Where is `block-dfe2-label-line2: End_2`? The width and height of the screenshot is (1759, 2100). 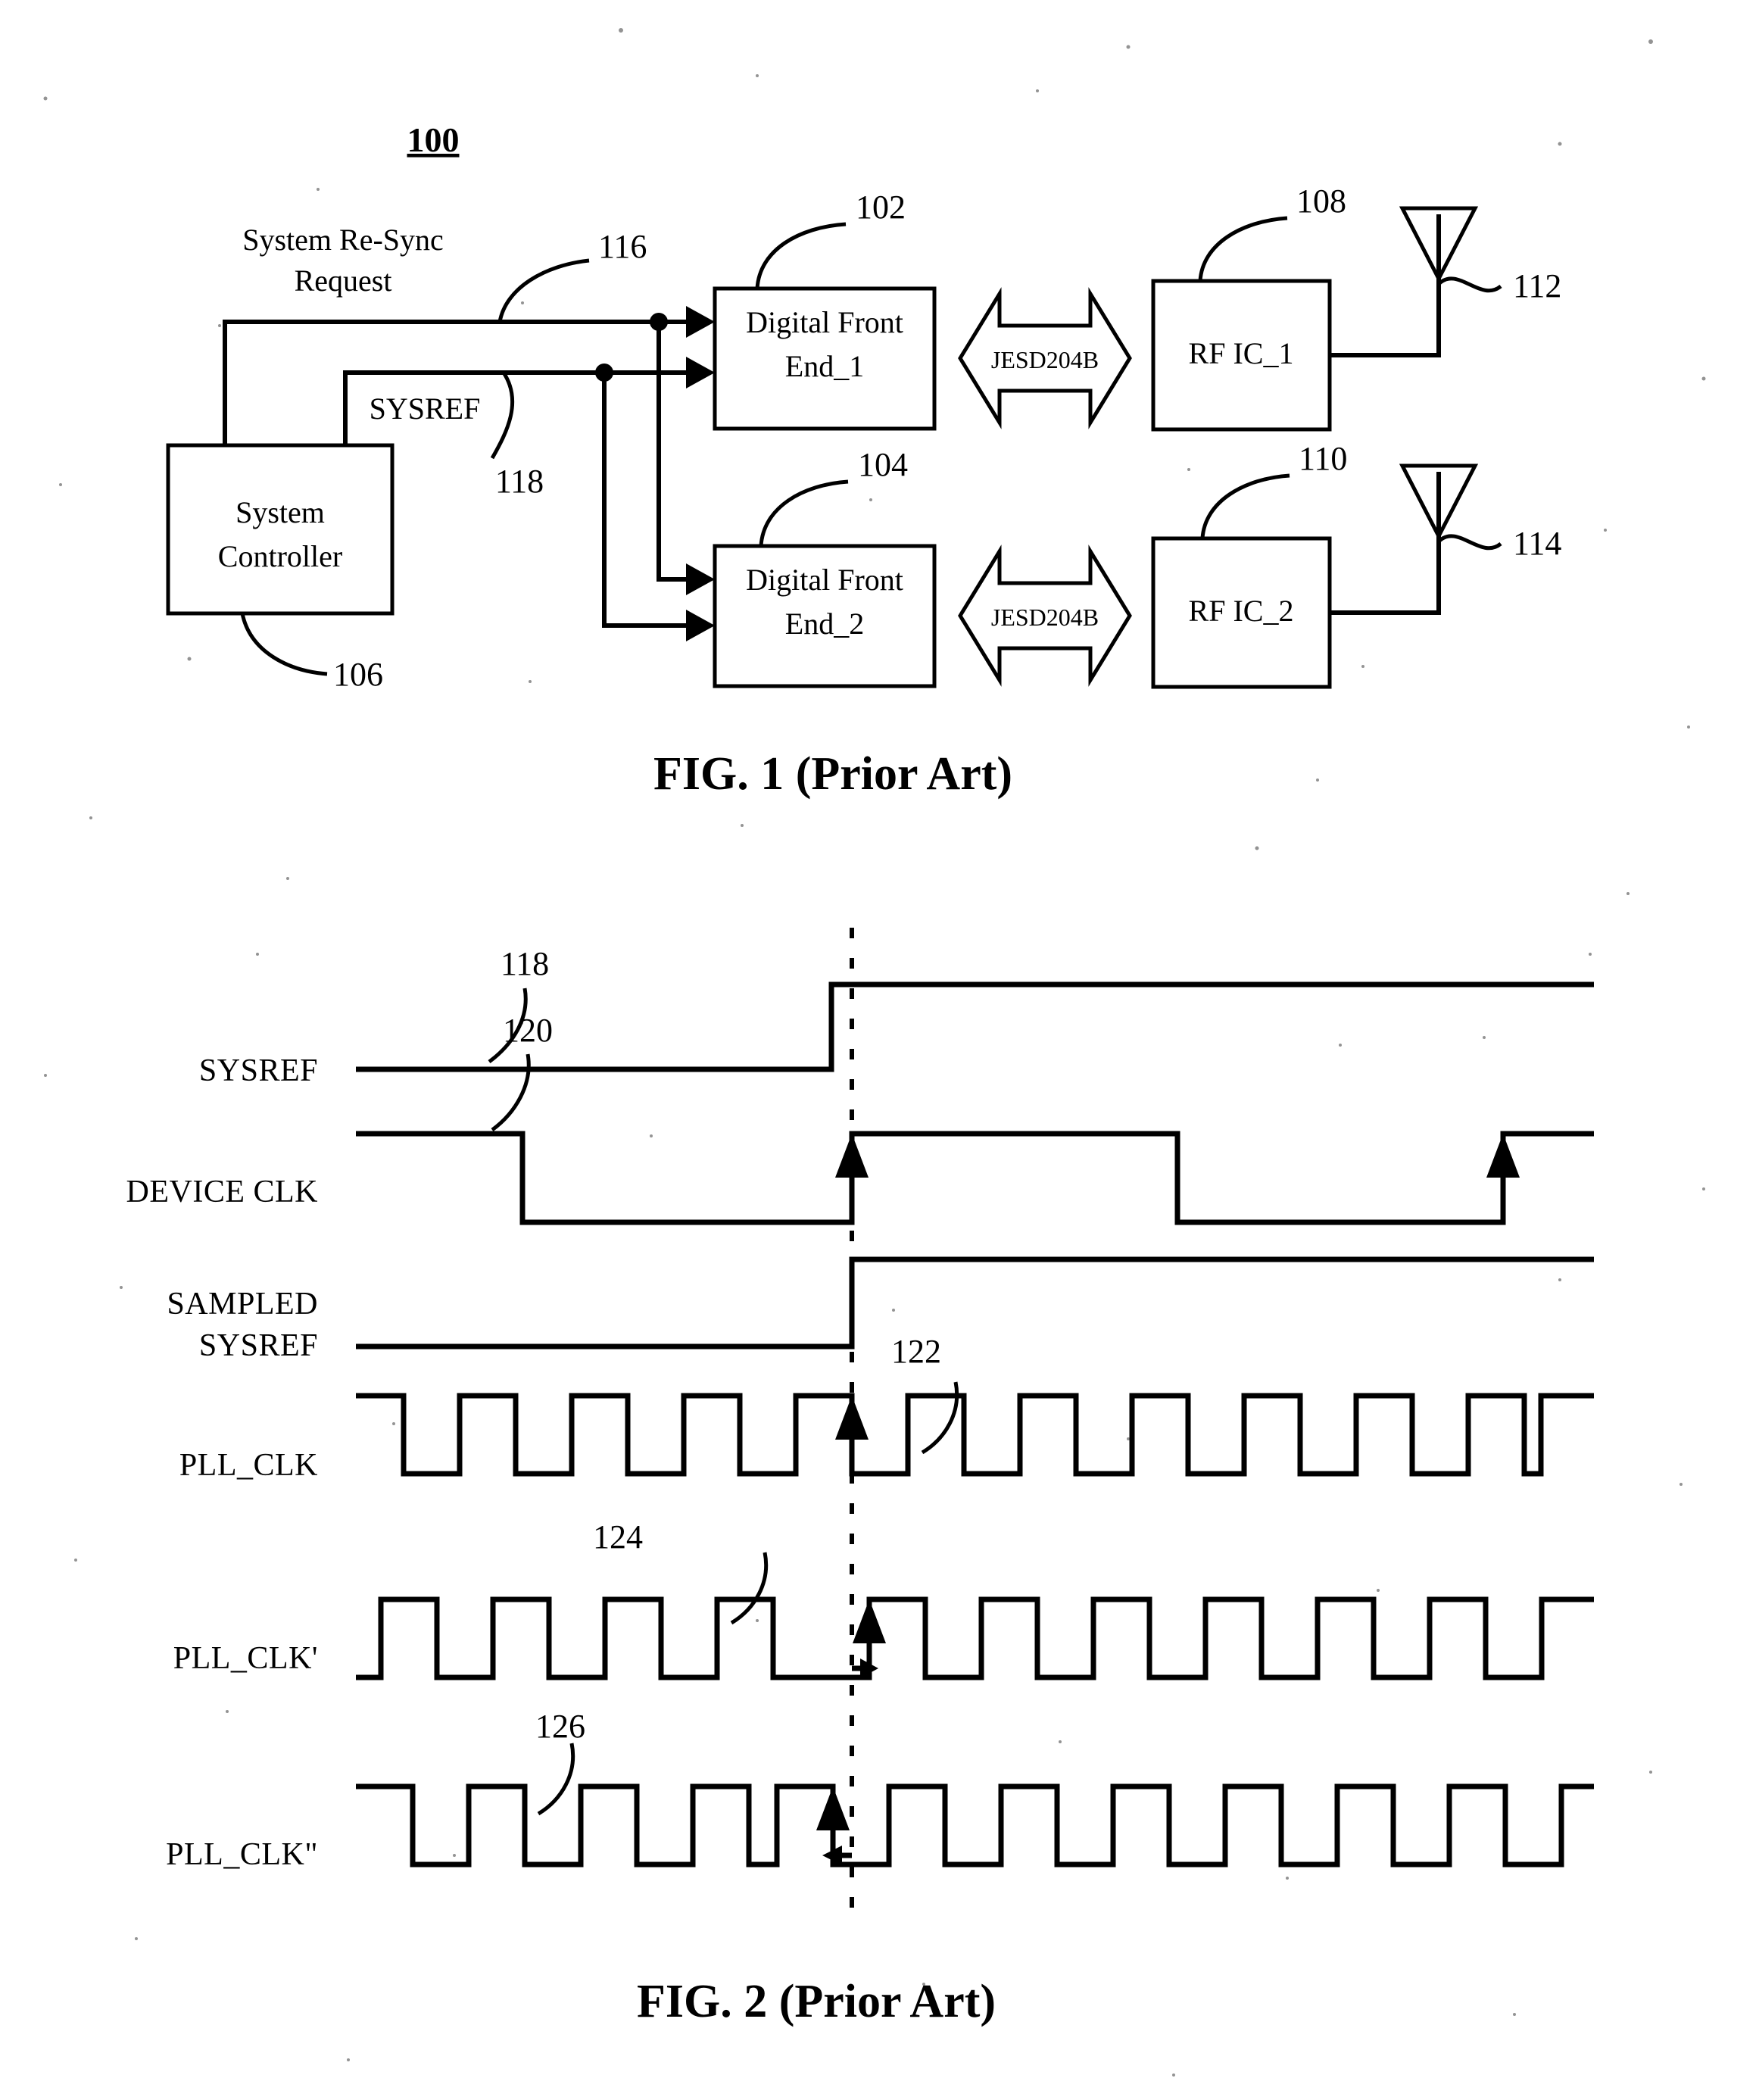 block-dfe2-label-line2: End_2 is located at coordinates (824, 624).